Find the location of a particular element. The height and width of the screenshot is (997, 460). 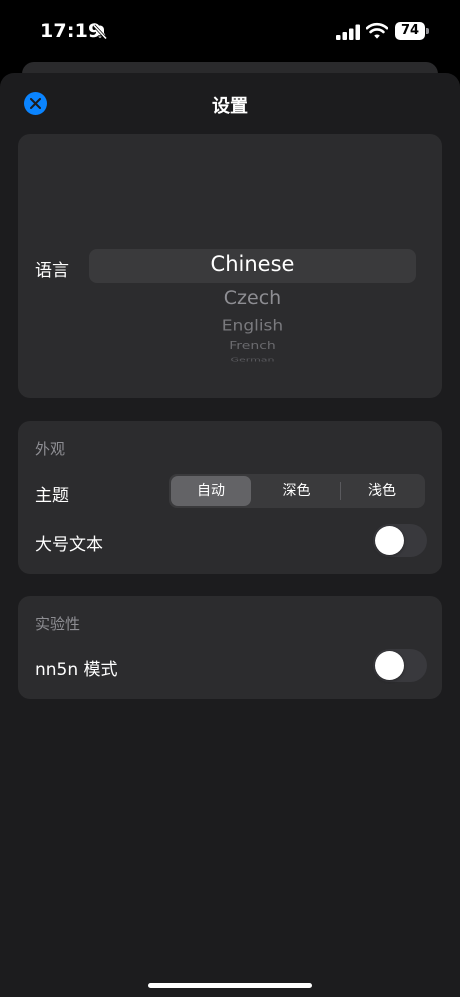

nn5n-mode-label: nn5n 模式 is located at coordinates (76, 670).